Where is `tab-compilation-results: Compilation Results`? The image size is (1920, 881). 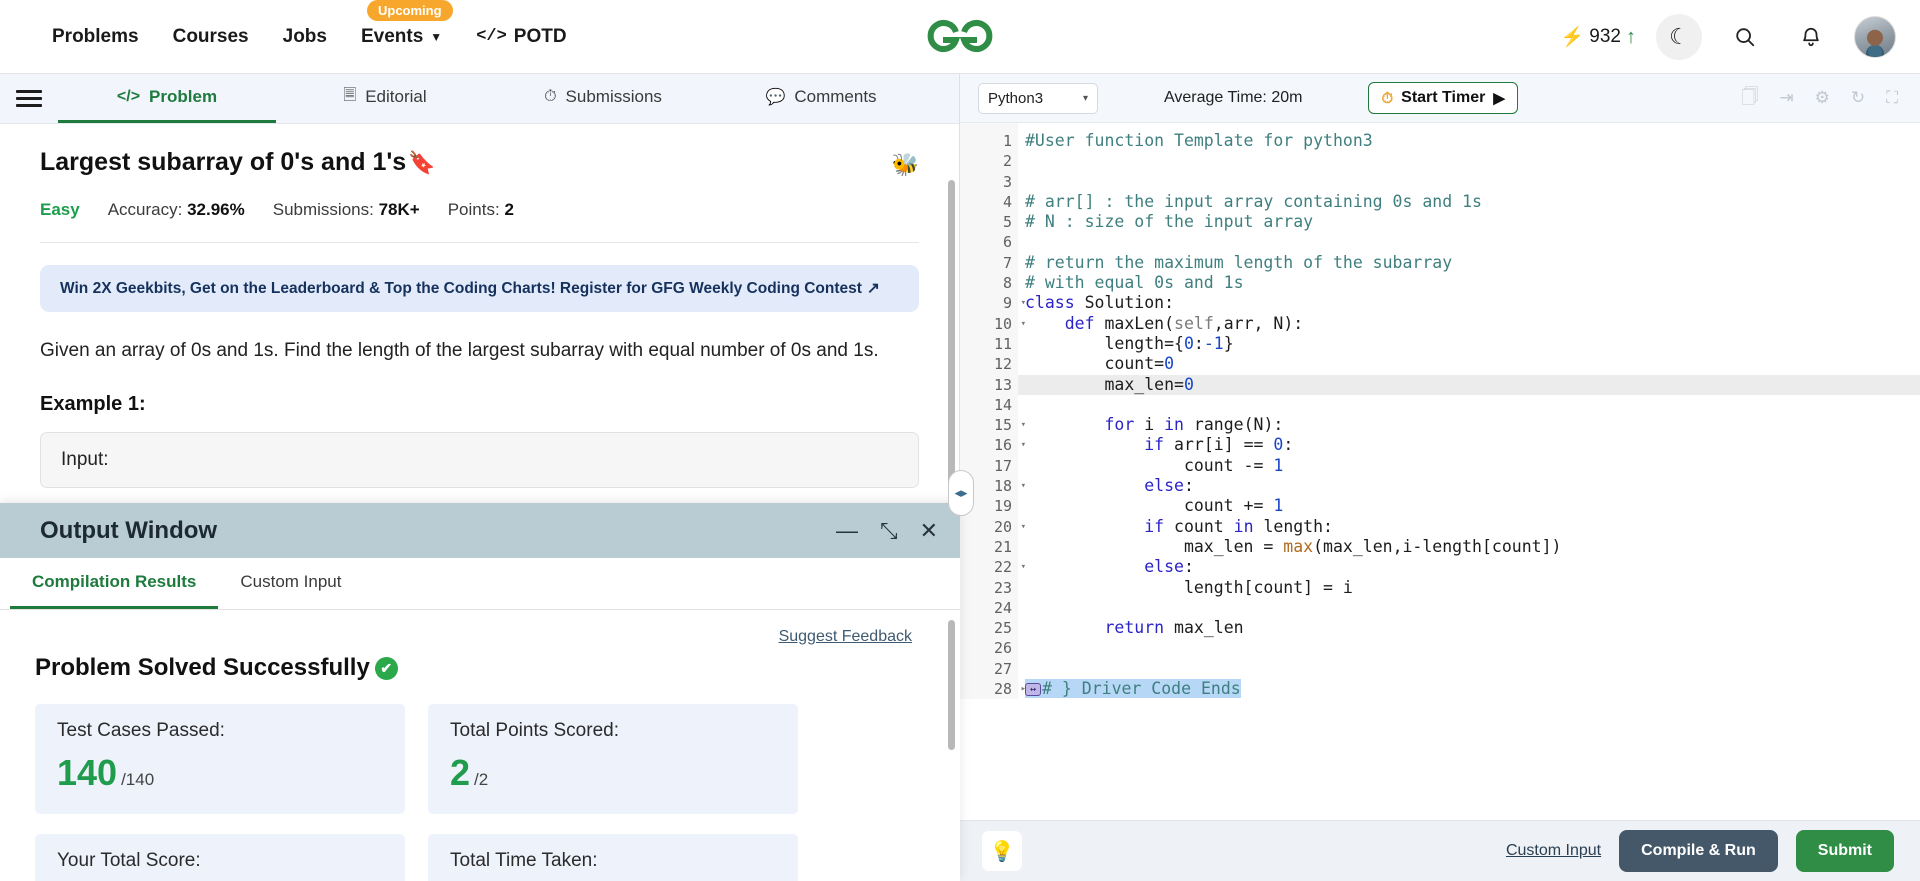
tab-compilation-results: Compilation Results is located at coordinates (114, 583).